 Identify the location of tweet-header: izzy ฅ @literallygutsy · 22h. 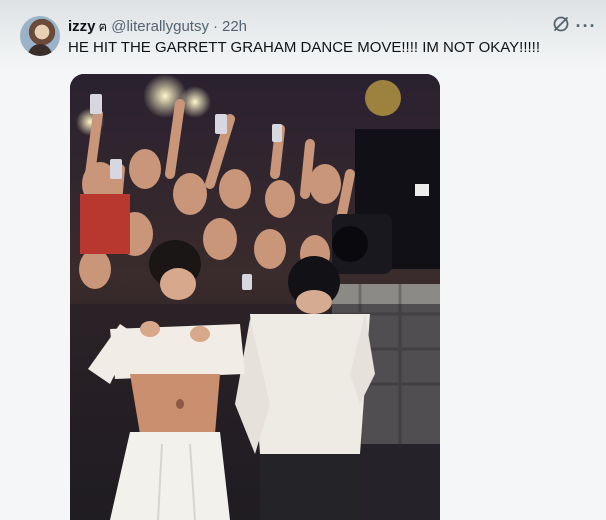
(157, 26).